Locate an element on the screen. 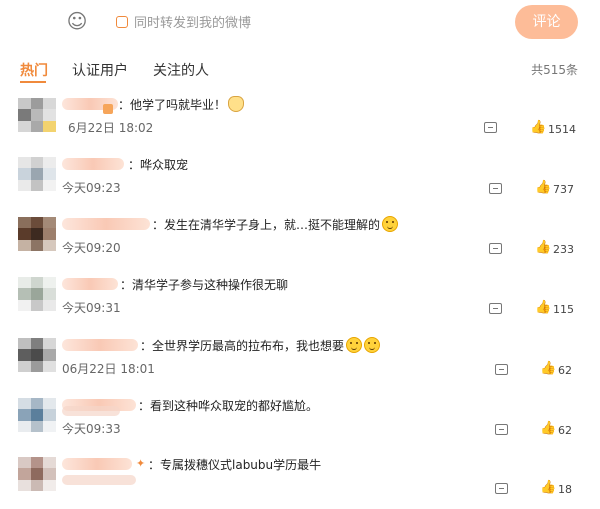 The height and width of the screenshot is (509, 600). comment-time: 今天09:23 is located at coordinates (91, 188).